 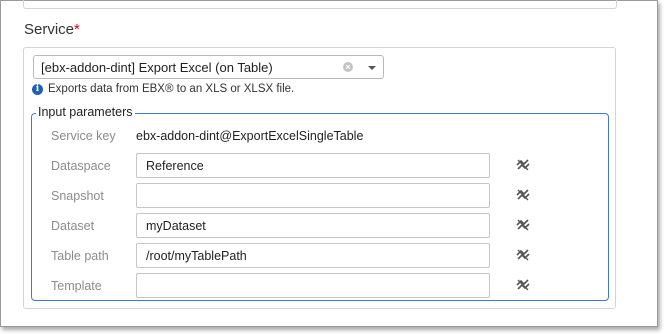 What do you see at coordinates (313, 285) in the screenshot?
I see `template-input` at bounding box center [313, 285].